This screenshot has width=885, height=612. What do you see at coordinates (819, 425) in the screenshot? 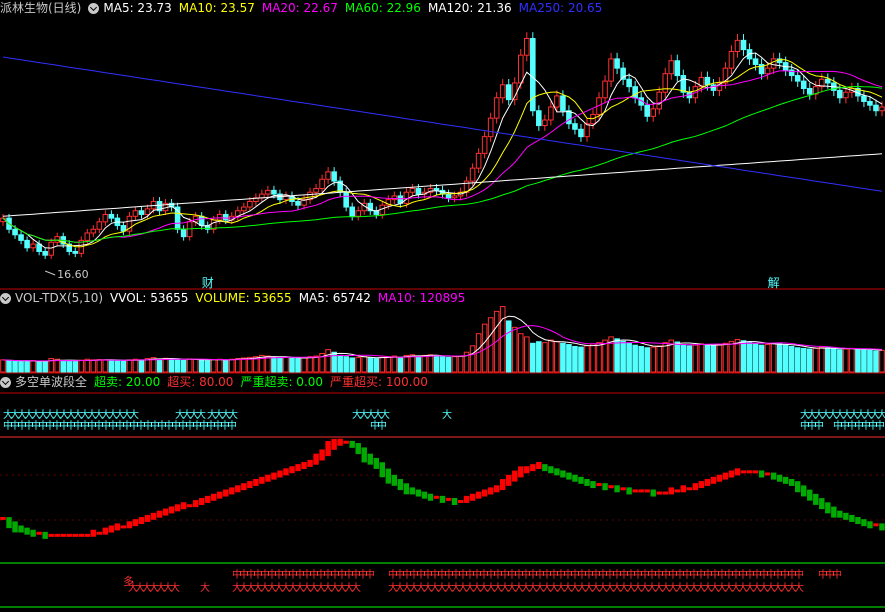
I see `signal-zhong: 中` at bounding box center [819, 425].